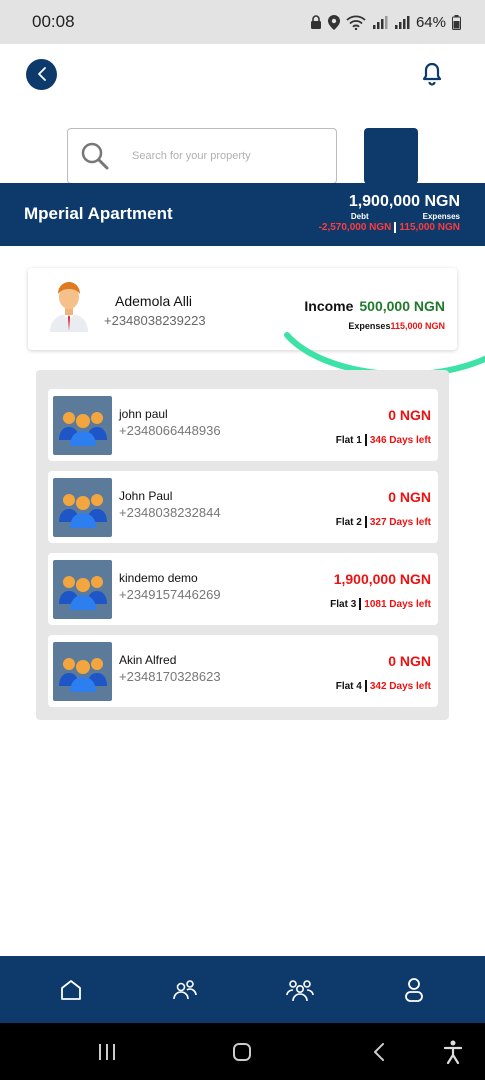 The height and width of the screenshot is (1080, 485). What do you see at coordinates (235, 74) in the screenshot?
I see `top-bar` at bounding box center [235, 74].